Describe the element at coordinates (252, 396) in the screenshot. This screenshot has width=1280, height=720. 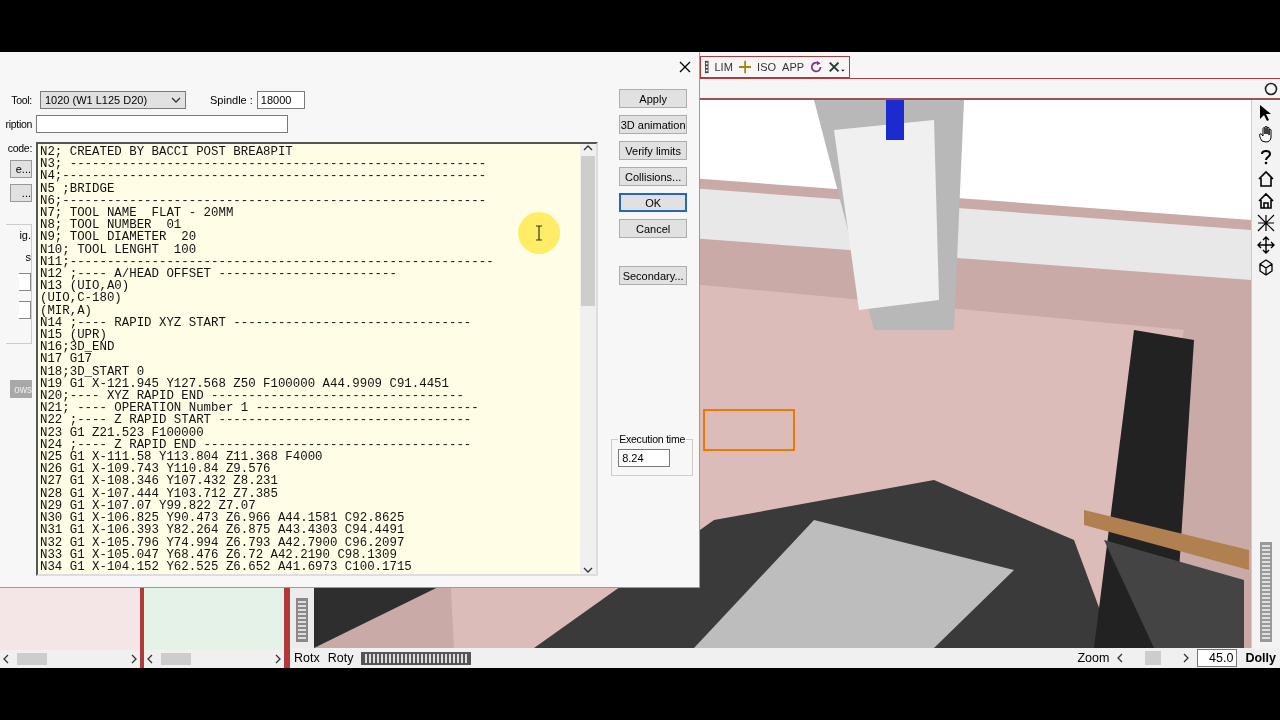
I see `code-line: N20;---- XYZ RAPID END ----------------------------------` at that location.